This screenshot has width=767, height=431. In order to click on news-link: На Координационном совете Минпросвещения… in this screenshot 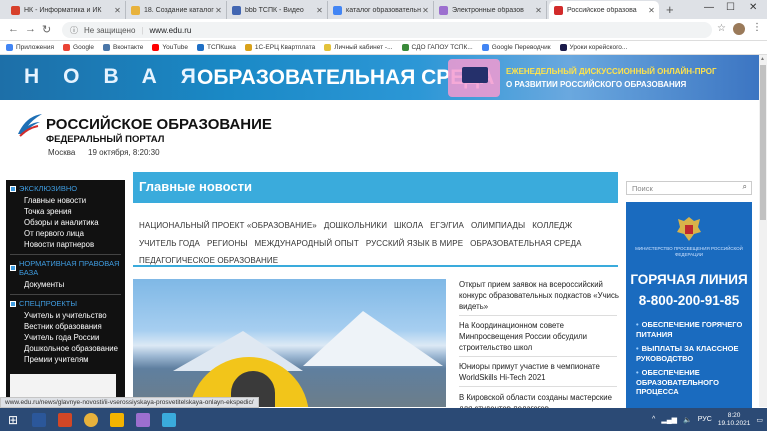, I will do `click(539, 336)`.